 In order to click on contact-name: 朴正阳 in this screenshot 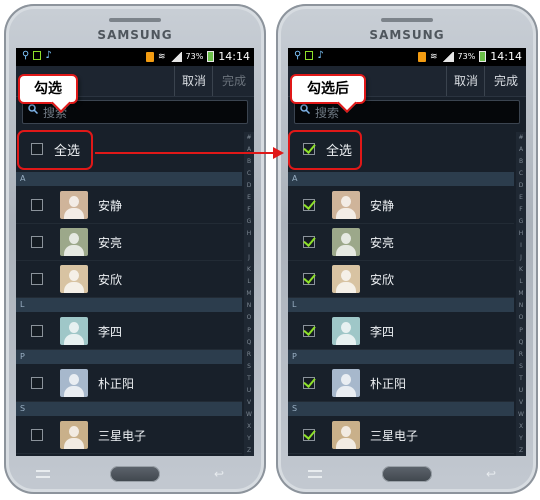, I will do `click(116, 384)`.